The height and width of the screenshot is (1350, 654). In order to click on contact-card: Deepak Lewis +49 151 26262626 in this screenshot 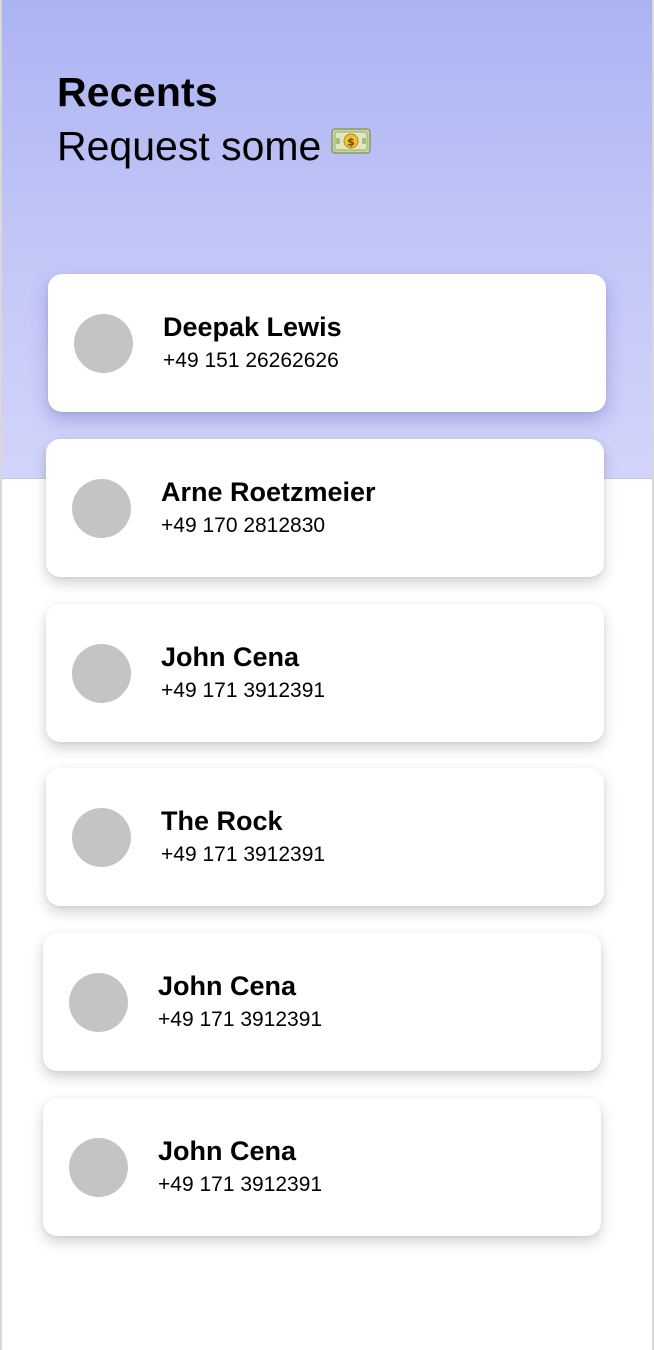, I will do `click(327, 343)`.